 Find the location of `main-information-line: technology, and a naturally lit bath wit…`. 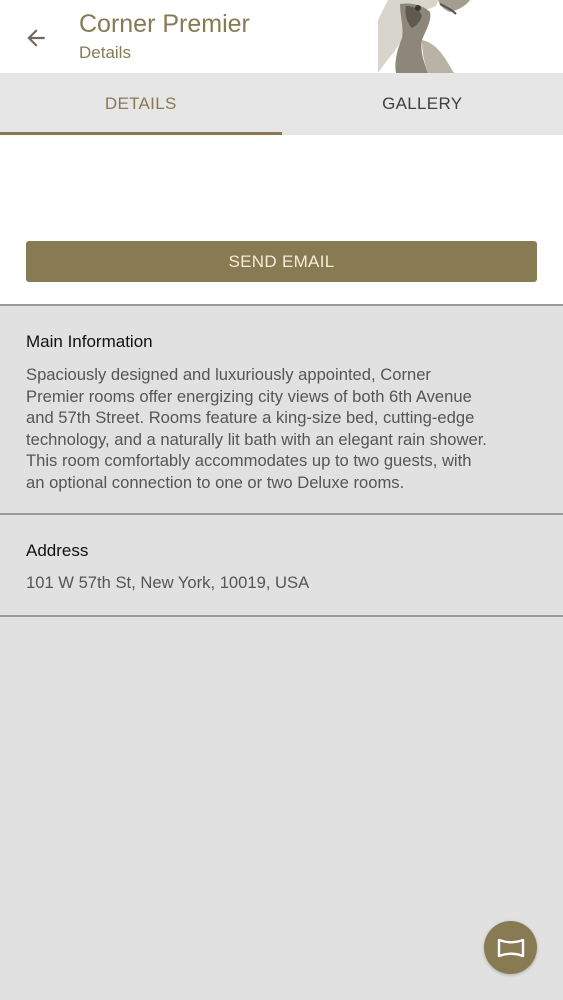

main-information-line: technology, and a naturally lit bath wit… is located at coordinates (256, 439).